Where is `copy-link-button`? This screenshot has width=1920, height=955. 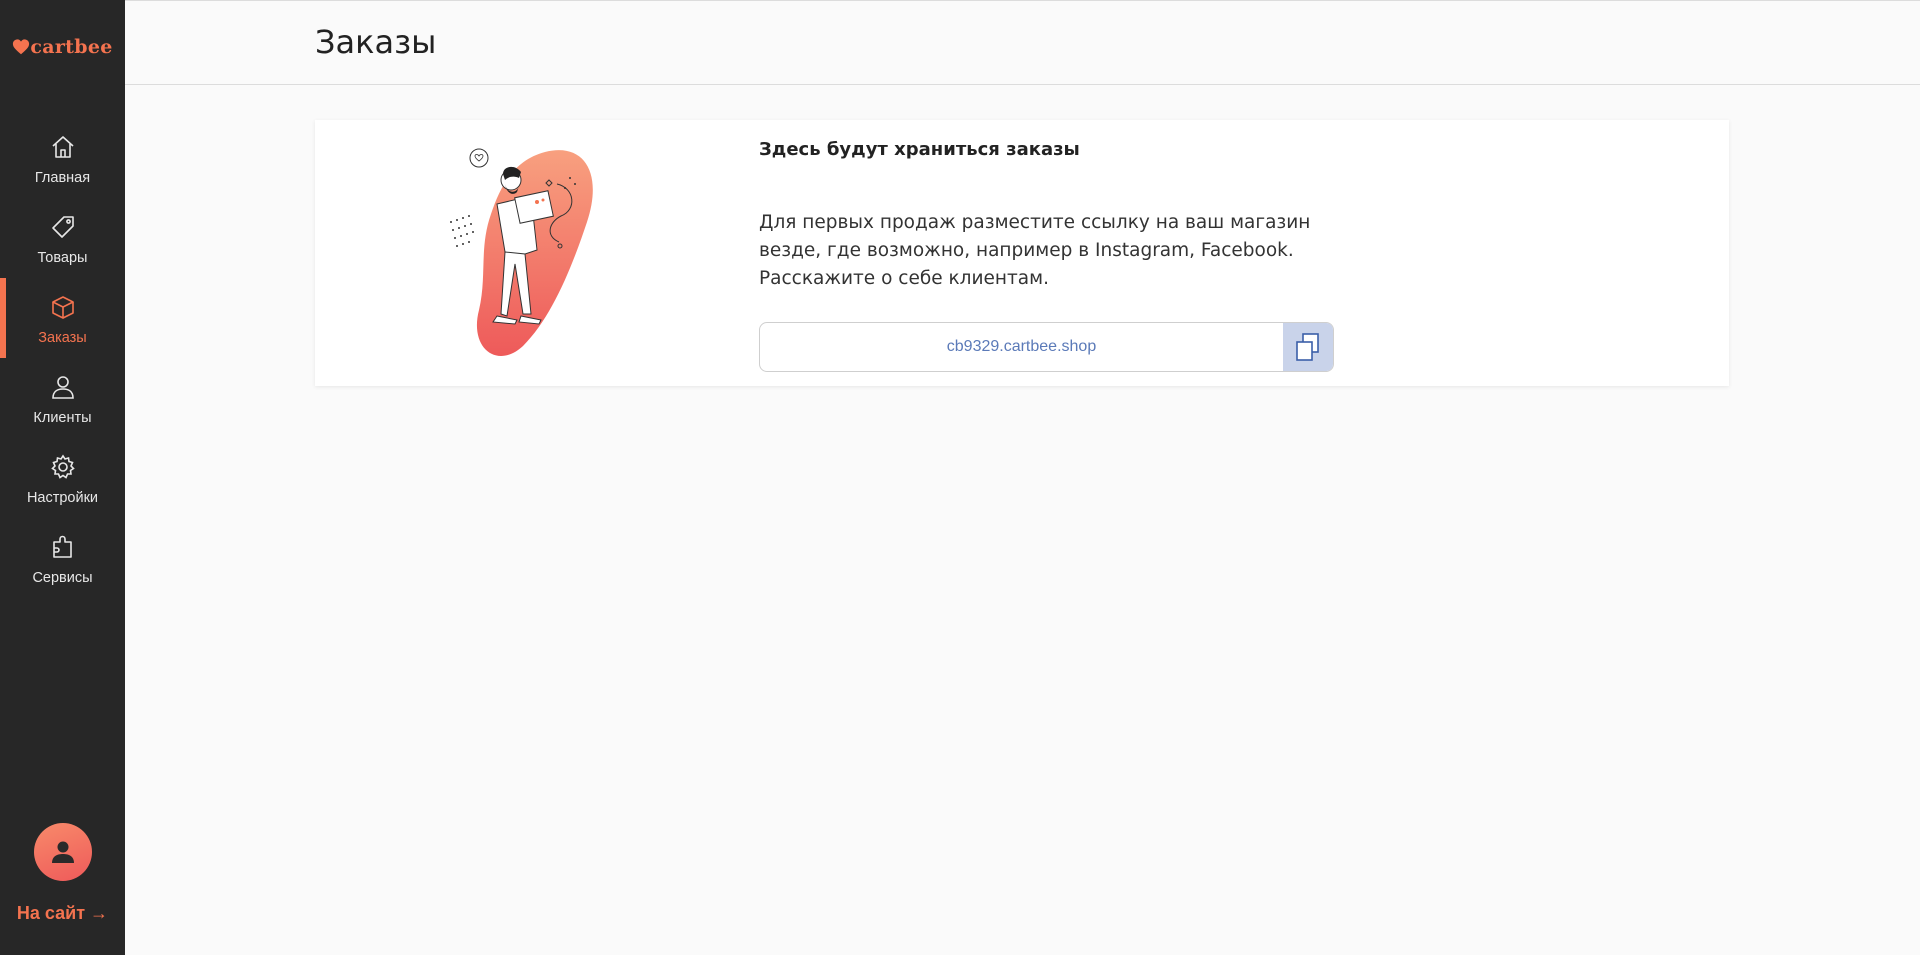
copy-link-button is located at coordinates (1308, 347).